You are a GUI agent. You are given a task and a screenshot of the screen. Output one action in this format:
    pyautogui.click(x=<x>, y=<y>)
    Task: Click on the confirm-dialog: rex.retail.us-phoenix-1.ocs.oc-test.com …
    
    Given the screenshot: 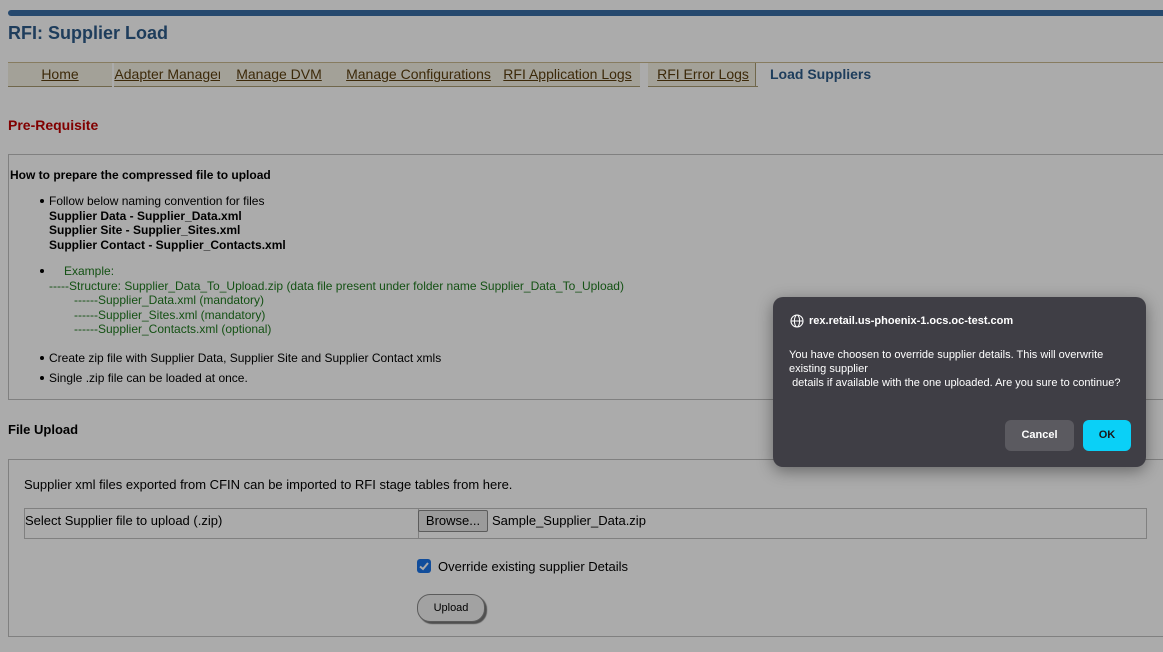 What is the action you would take?
    pyautogui.click(x=959, y=382)
    